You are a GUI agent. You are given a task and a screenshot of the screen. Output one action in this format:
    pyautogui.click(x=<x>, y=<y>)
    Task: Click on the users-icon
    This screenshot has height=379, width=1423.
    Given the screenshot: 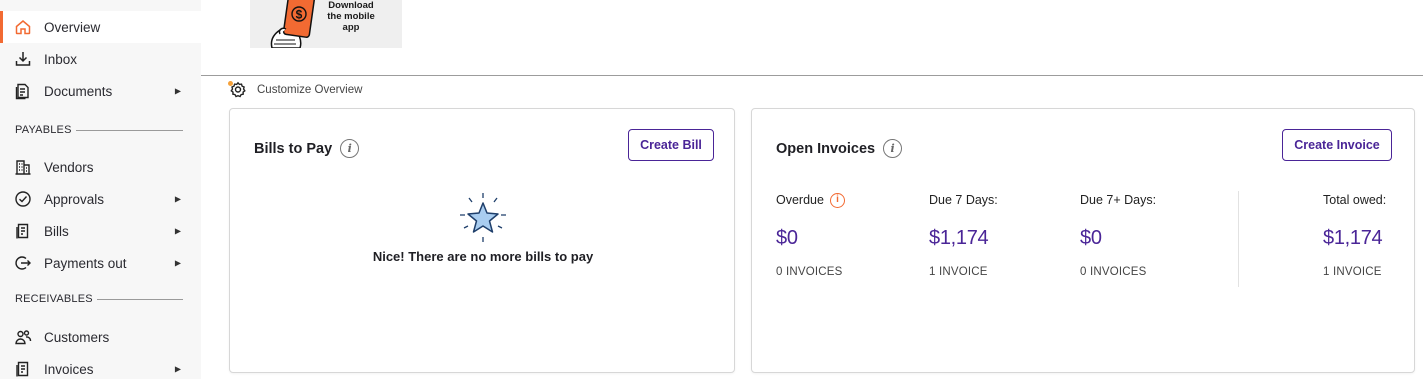 What is the action you would take?
    pyautogui.click(x=23, y=337)
    